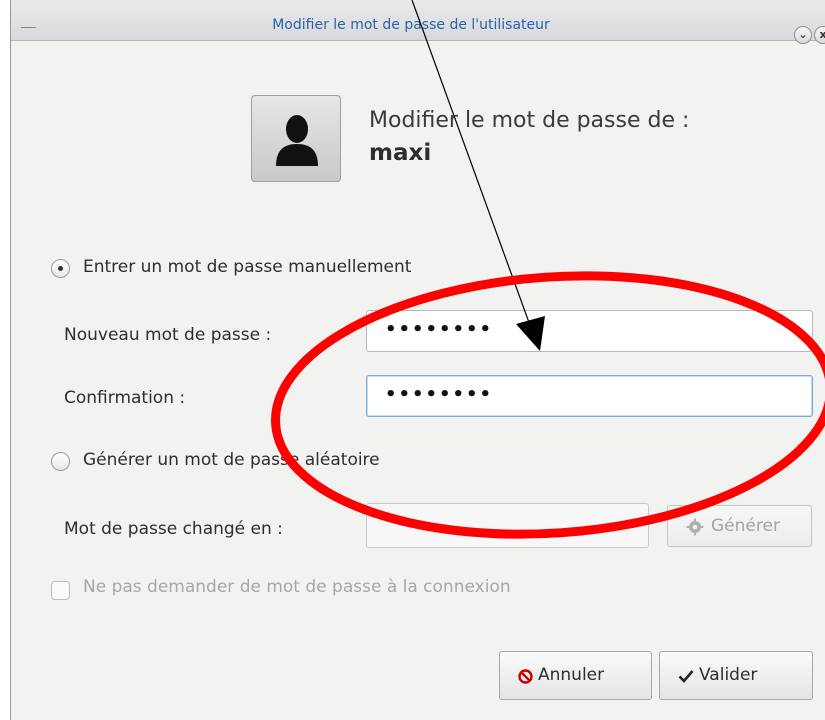 This screenshot has width=825, height=720. Describe the element at coordinates (60, 461) in the screenshot. I see `random-password-radio` at that location.